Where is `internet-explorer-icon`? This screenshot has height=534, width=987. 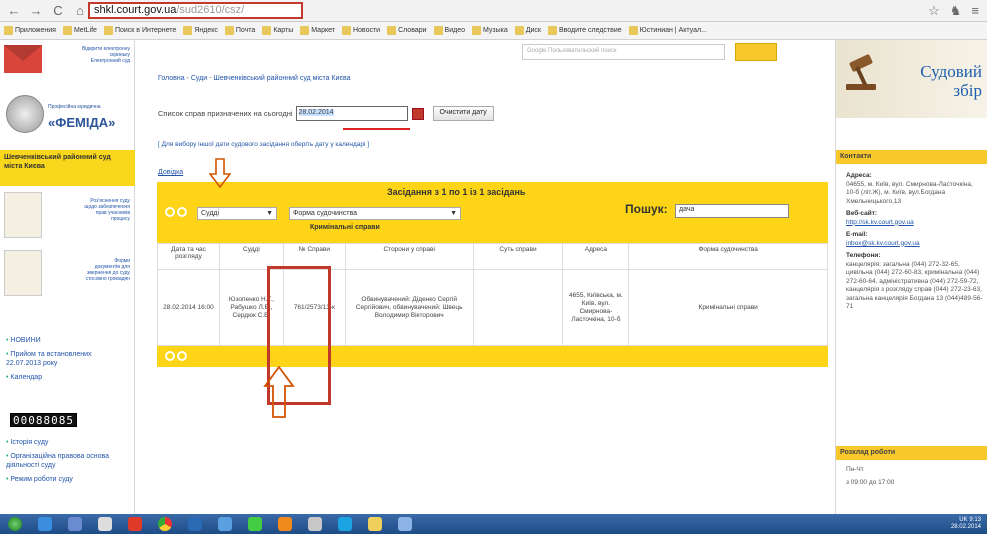
internet-explorer-icon is located at coordinates (45, 524).